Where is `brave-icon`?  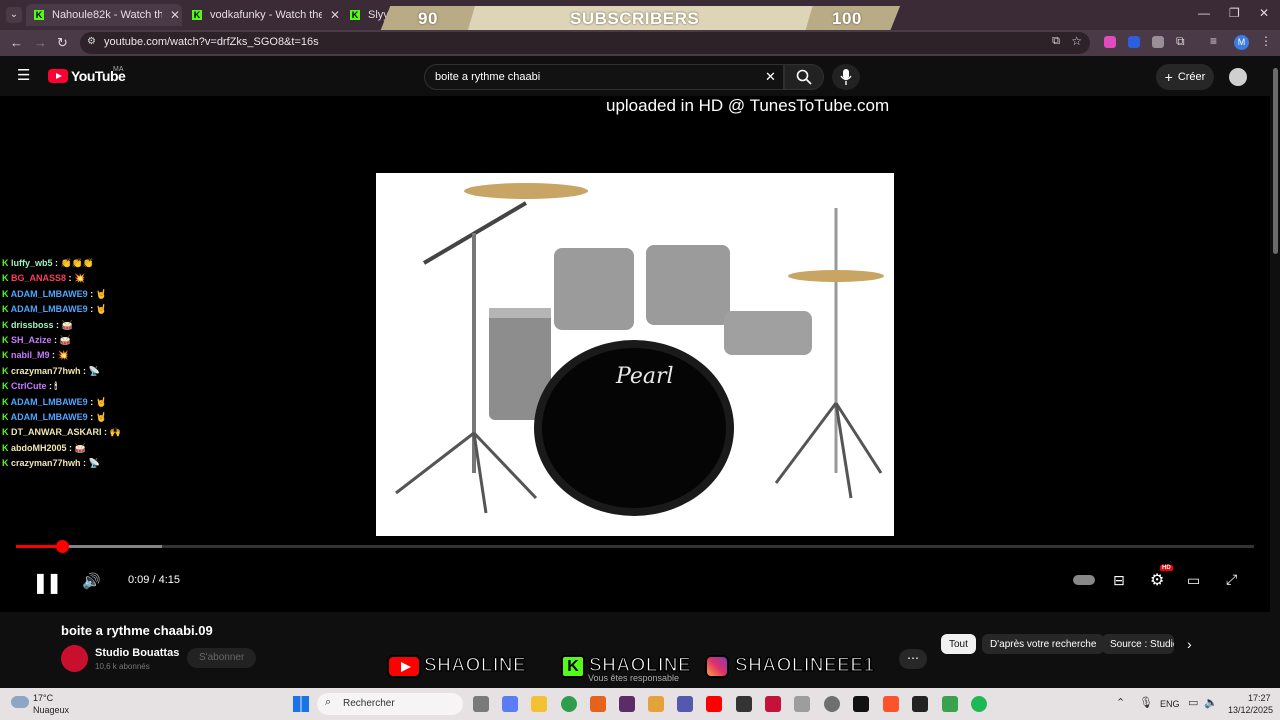 brave-icon is located at coordinates (891, 704).